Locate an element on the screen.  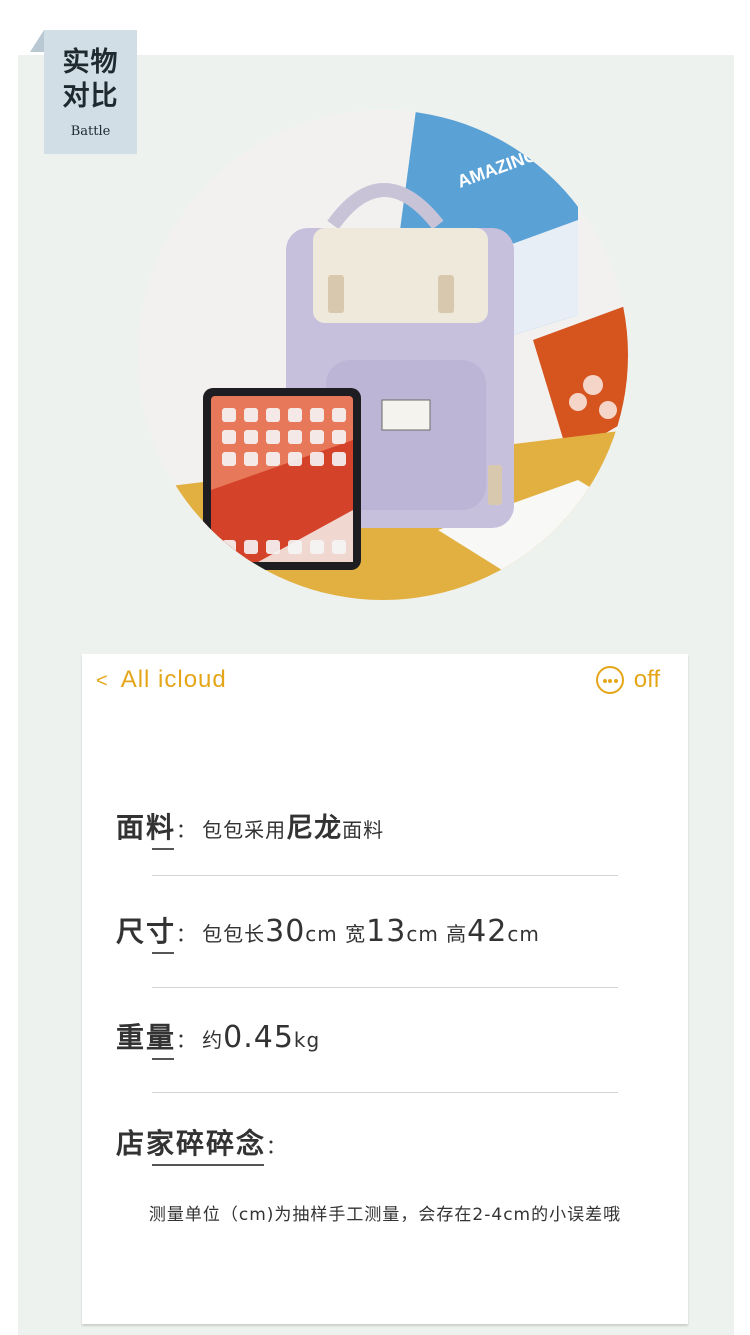
section-label: 实物 对比 Battle is located at coordinates (90, 92).